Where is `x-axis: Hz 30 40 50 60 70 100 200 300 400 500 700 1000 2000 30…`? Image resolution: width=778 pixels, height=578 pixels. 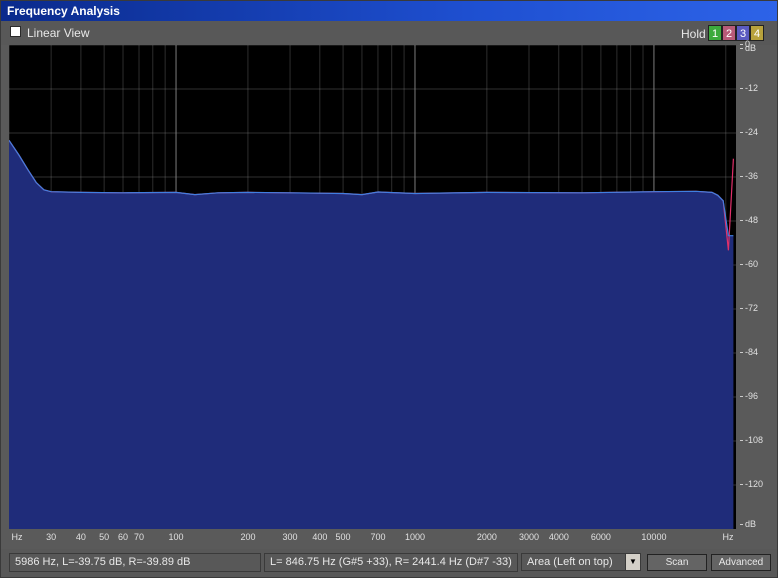
x-axis: Hz 30 40 50 60 70 100 200 300 400 500 700 1000 2000 30… is located at coordinates (393, 538).